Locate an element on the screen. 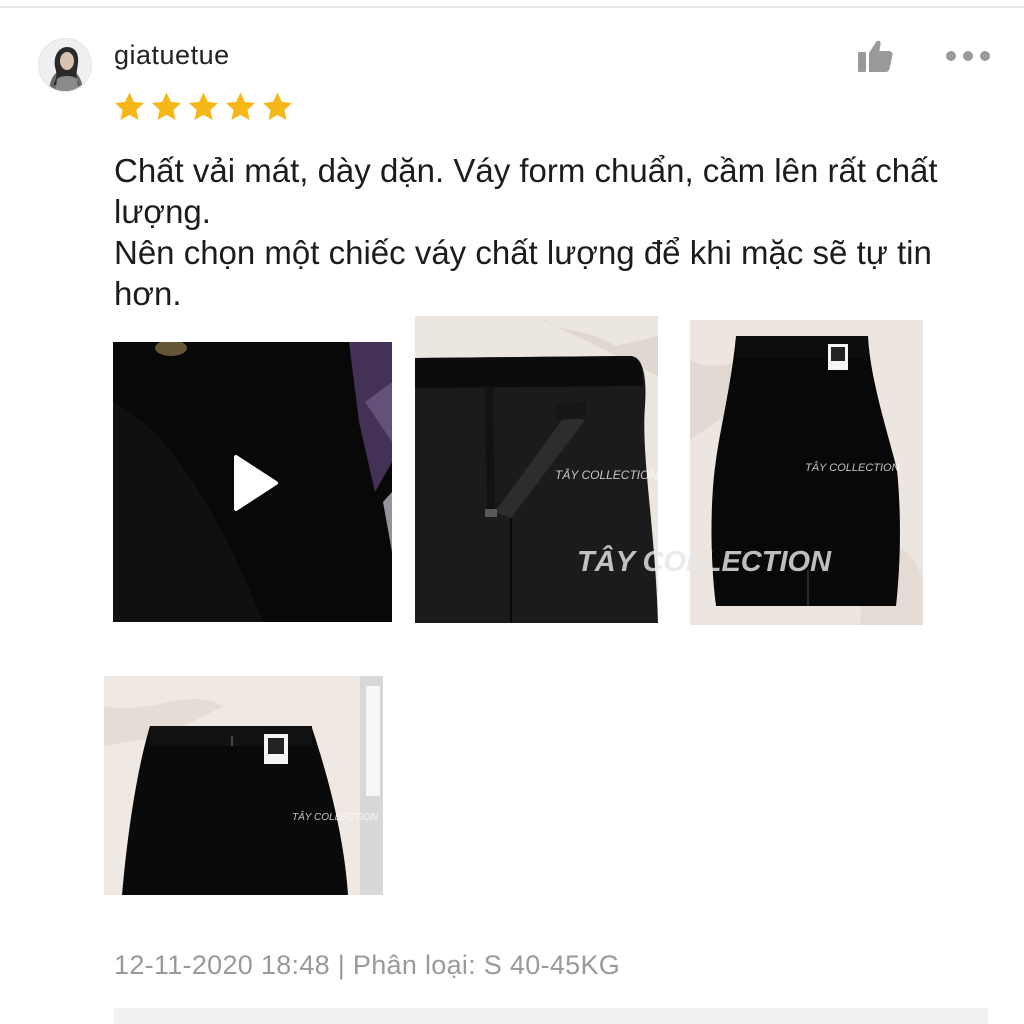 The image size is (1024, 1024). review-video-thumbnail is located at coordinates (252, 482).